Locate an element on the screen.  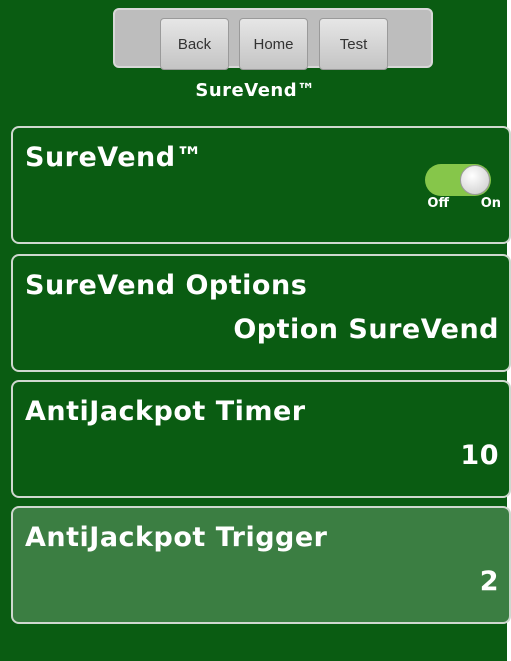
surevend-toggle is located at coordinates (458, 180).